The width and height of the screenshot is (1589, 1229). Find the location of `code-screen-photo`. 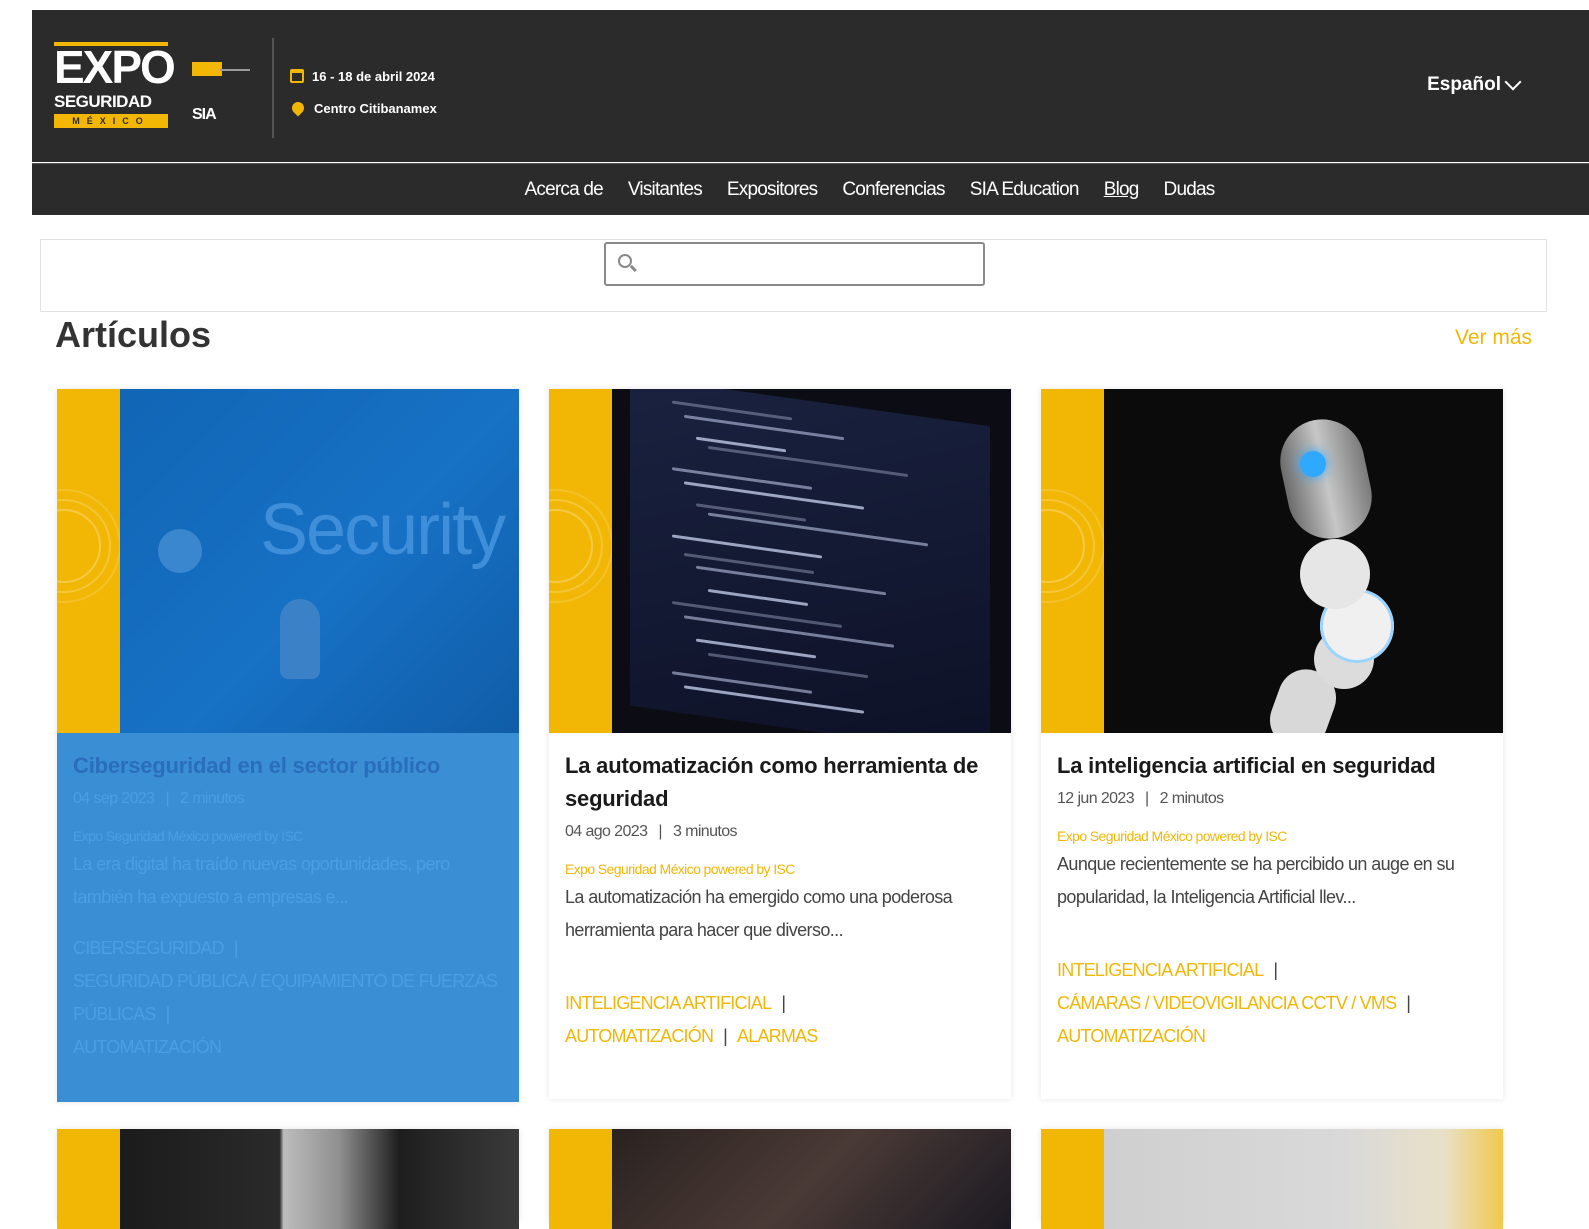

code-screen-photo is located at coordinates (811, 561).